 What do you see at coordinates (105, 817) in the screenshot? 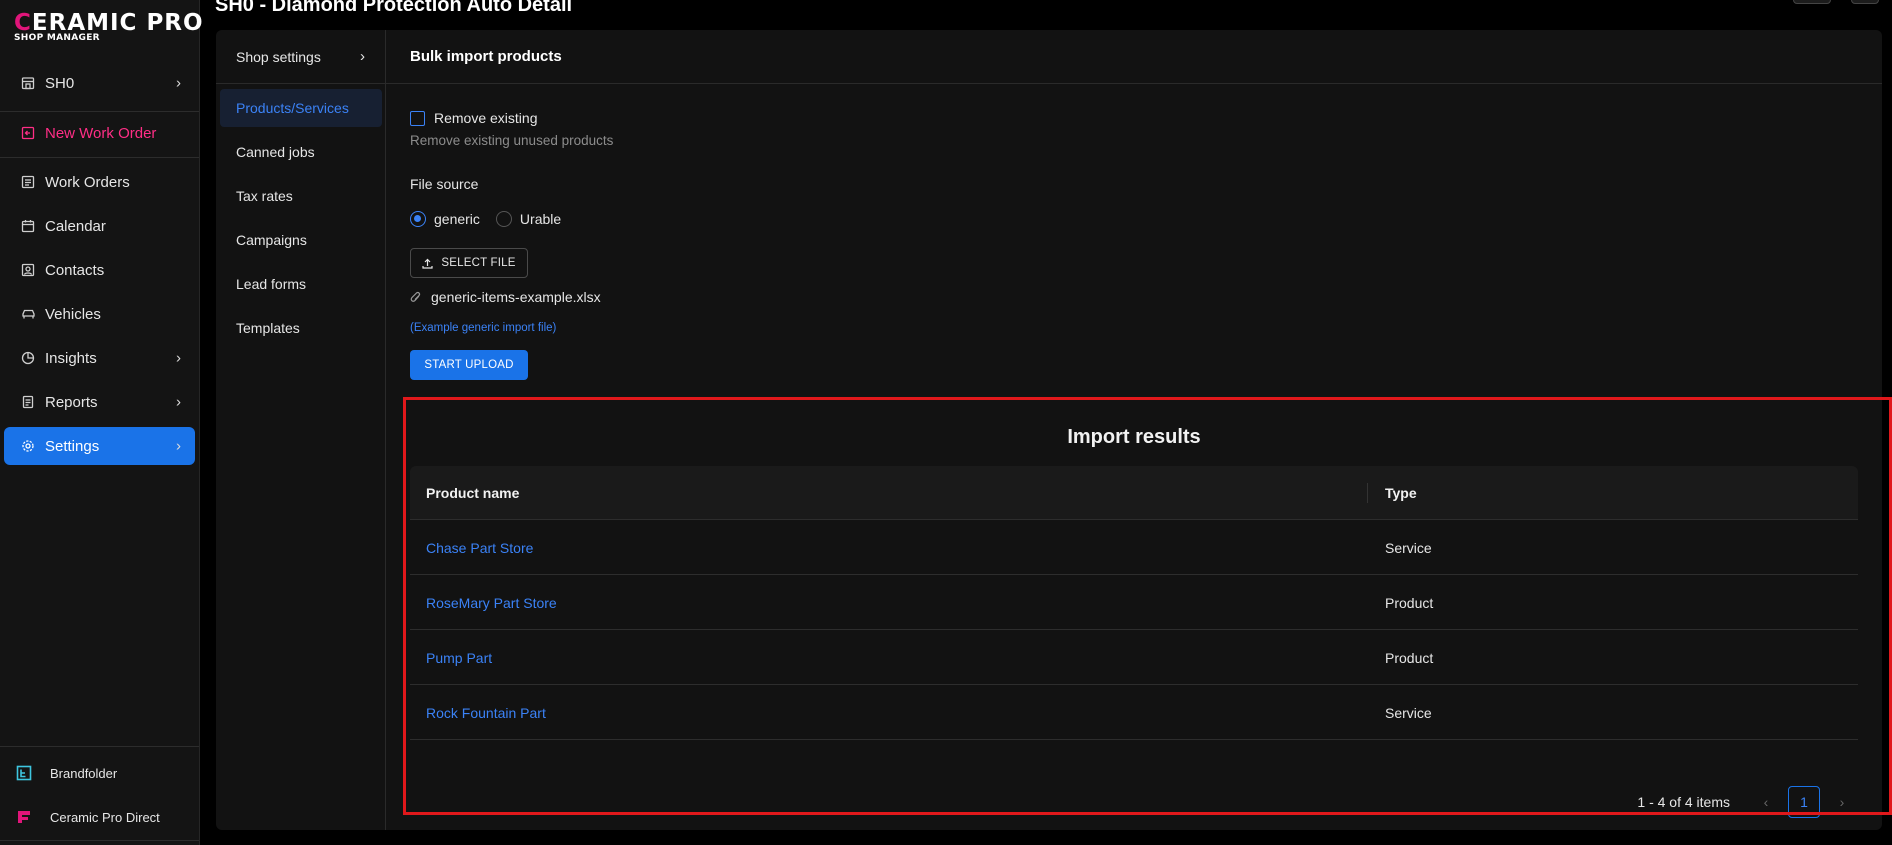
I see `ceramic-pro-direct-label: Ceramic Pro Direct` at bounding box center [105, 817].